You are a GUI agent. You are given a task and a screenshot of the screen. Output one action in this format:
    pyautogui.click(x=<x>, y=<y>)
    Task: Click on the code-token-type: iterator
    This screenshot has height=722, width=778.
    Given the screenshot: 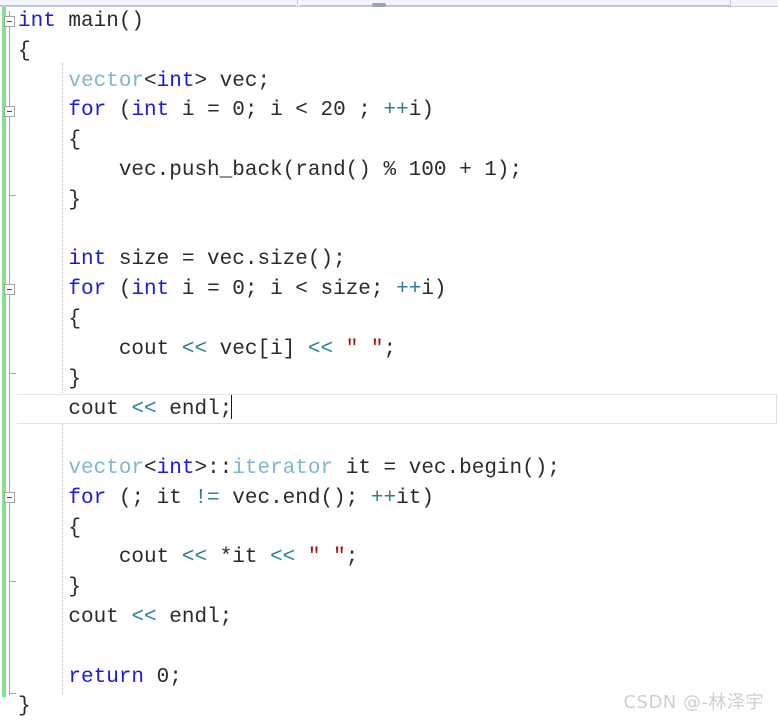 What is the action you would take?
    pyautogui.click(x=283, y=468)
    